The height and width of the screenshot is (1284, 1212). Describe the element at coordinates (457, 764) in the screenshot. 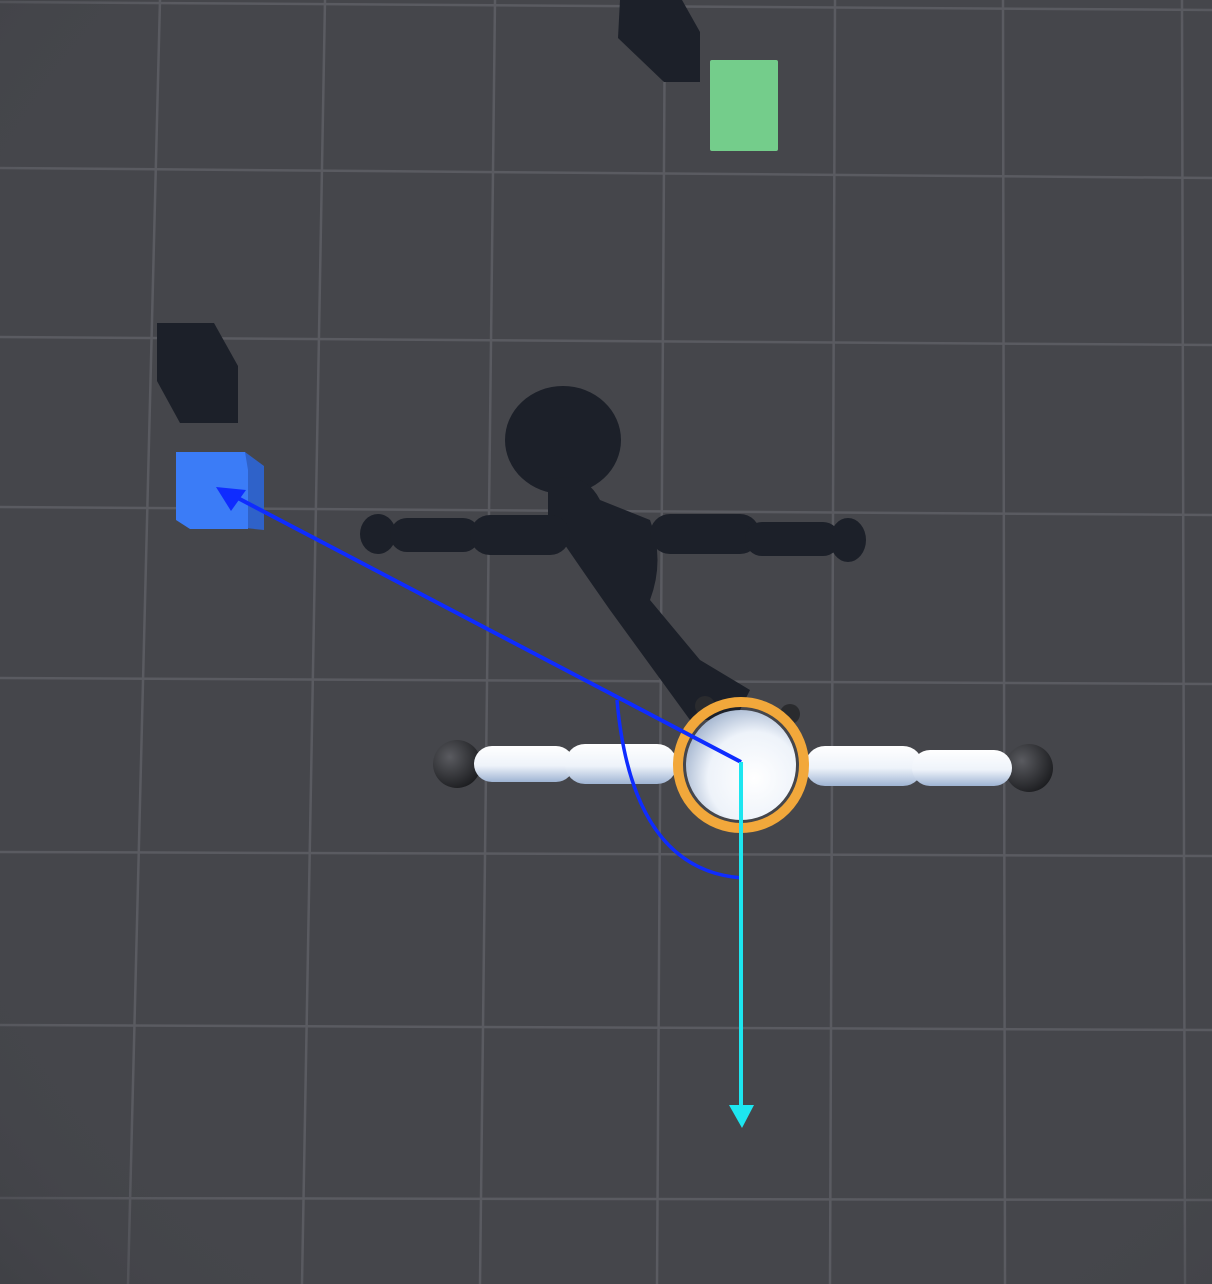

I see `left-hand-joint` at that location.